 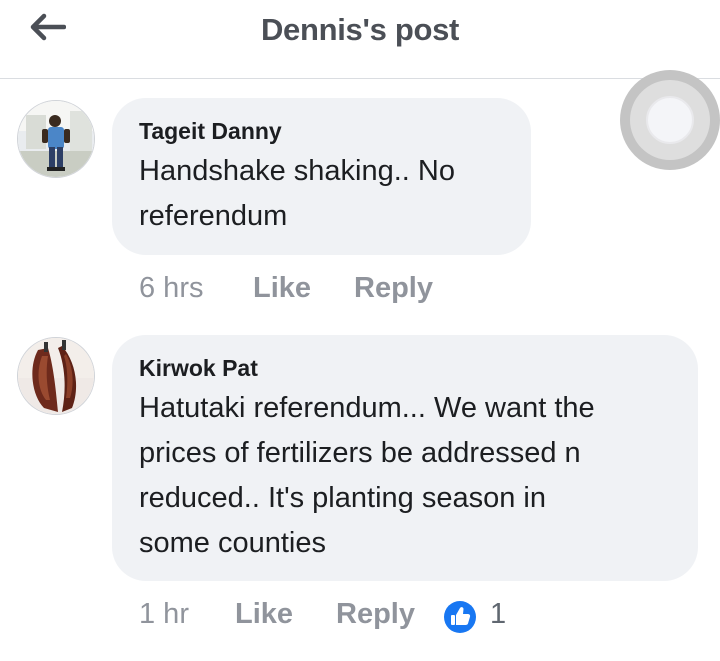 What do you see at coordinates (297, 194) in the screenshot?
I see `comment-text: Handshake shaking.. No referendum` at bounding box center [297, 194].